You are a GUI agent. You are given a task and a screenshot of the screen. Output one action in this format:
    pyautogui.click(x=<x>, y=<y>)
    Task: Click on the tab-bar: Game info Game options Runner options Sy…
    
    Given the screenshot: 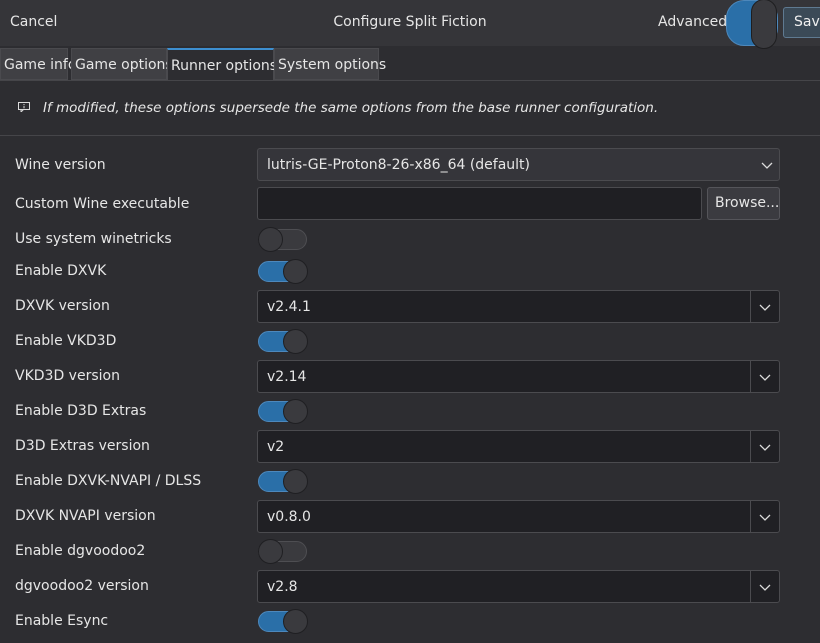 What is the action you would take?
    pyautogui.click(x=410, y=63)
    